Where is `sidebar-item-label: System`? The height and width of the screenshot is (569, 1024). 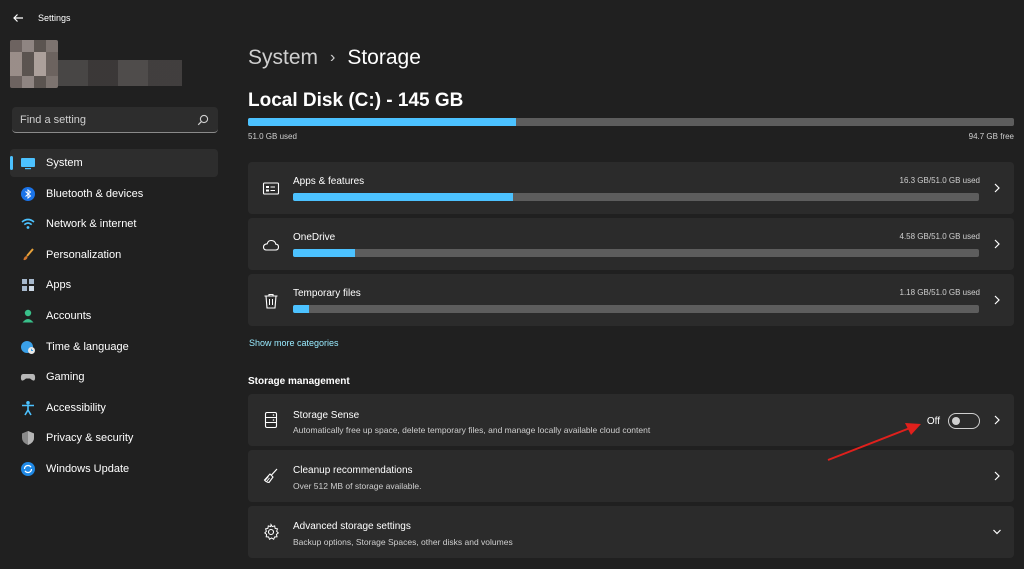
sidebar-item-label: System is located at coordinates (64, 163).